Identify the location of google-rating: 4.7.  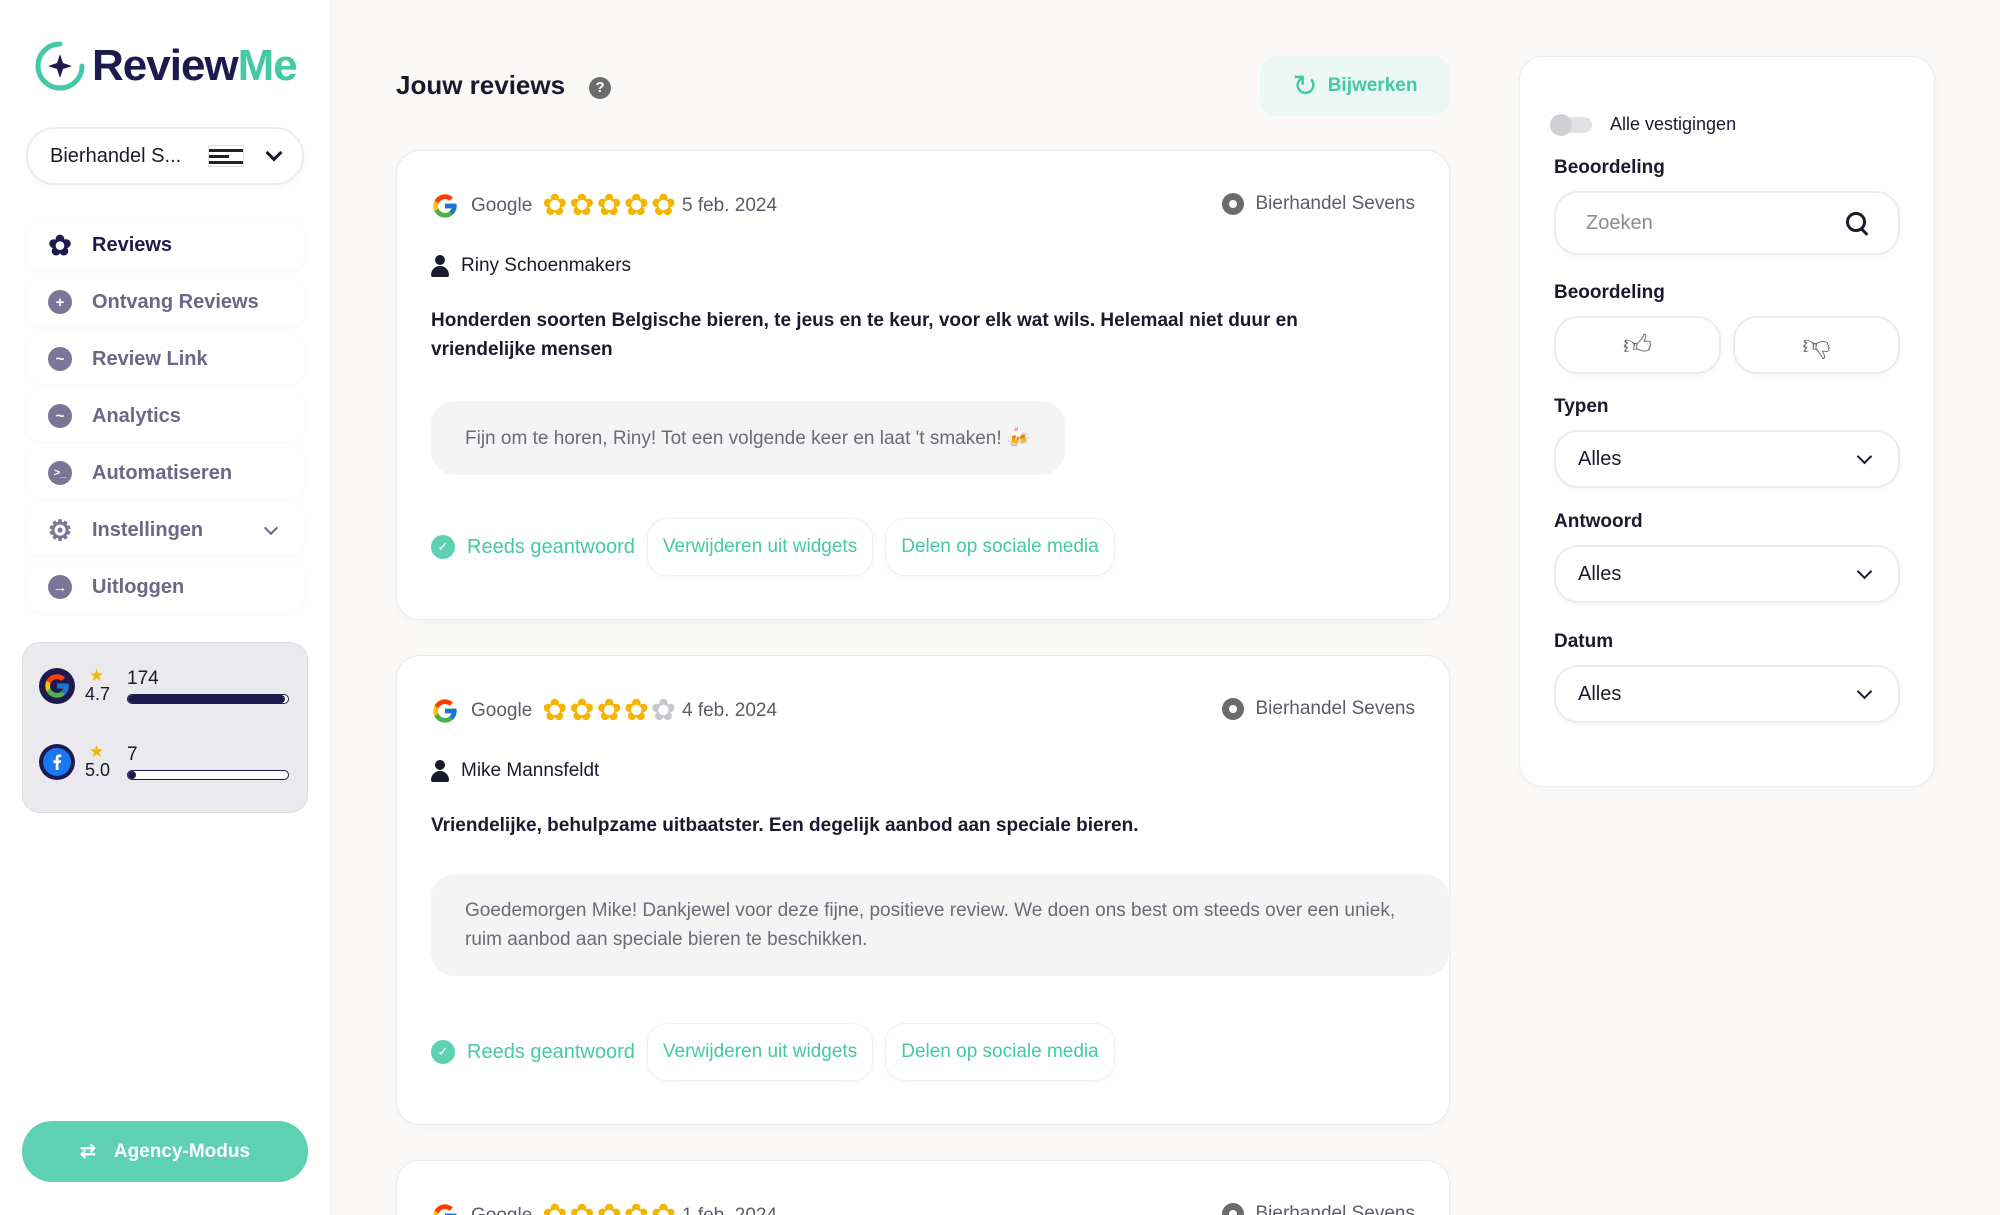
(98, 694).